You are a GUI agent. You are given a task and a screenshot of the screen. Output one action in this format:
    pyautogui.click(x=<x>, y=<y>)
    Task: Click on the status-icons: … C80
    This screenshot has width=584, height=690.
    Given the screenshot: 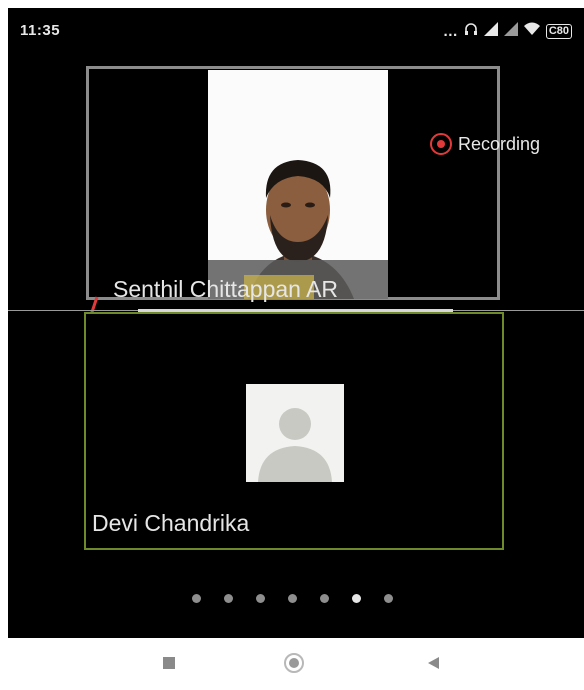 What is the action you would take?
    pyautogui.click(x=507, y=31)
    